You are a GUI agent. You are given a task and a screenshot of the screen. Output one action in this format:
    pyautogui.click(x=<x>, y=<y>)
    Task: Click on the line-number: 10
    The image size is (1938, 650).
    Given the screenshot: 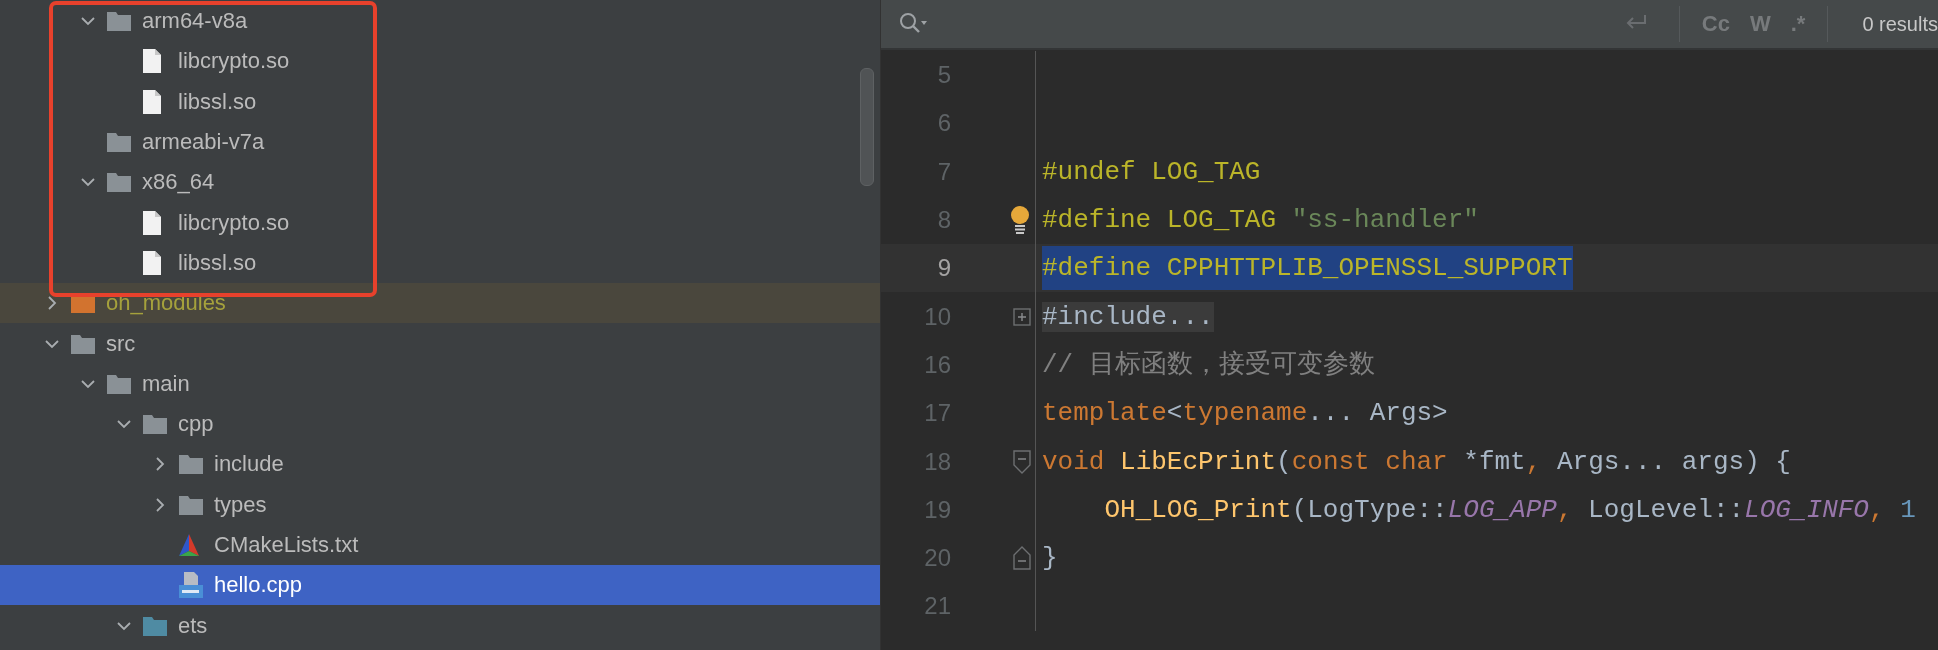 What is the action you would take?
    pyautogui.click(x=937, y=316)
    